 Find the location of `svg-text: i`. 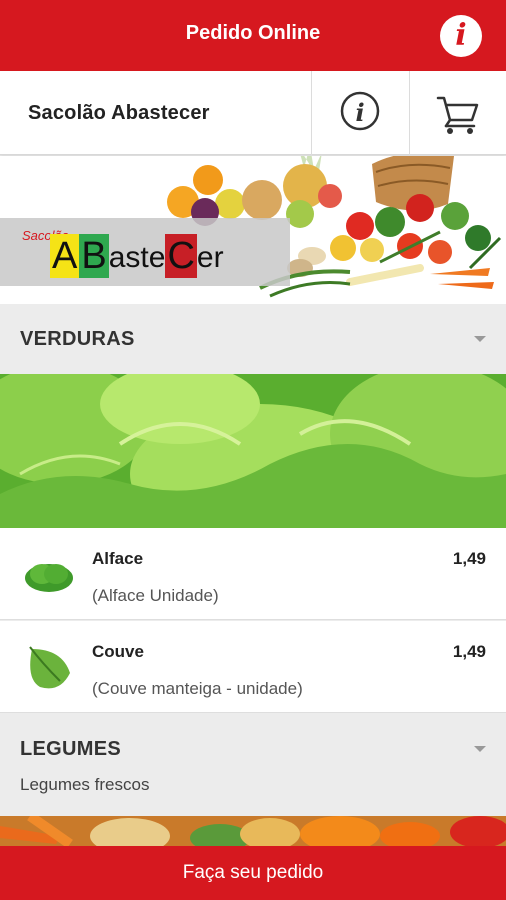

svg-text: i is located at coordinates (359, 112).